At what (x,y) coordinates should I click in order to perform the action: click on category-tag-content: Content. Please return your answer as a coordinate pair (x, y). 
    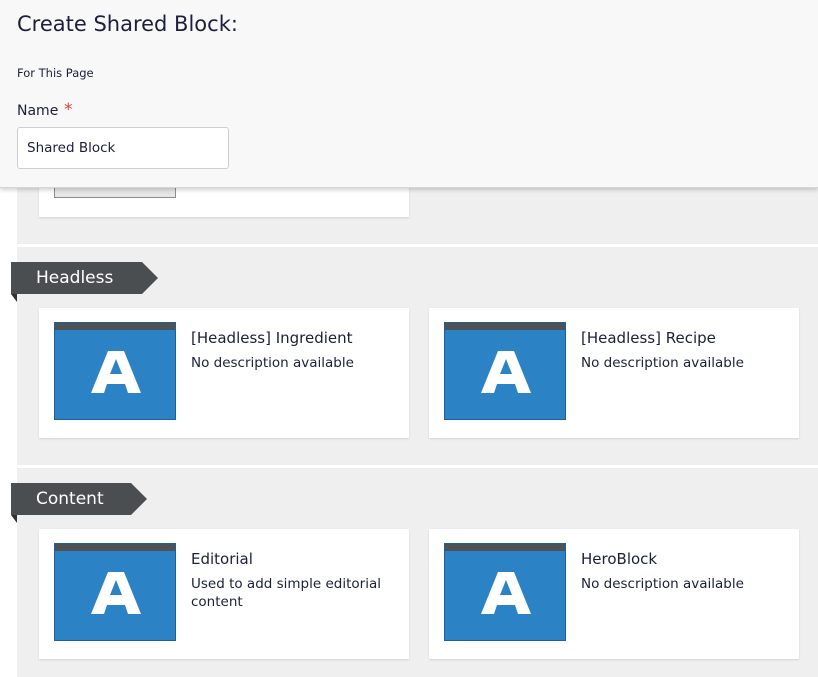
    Looking at the image, I should click on (79, 503).